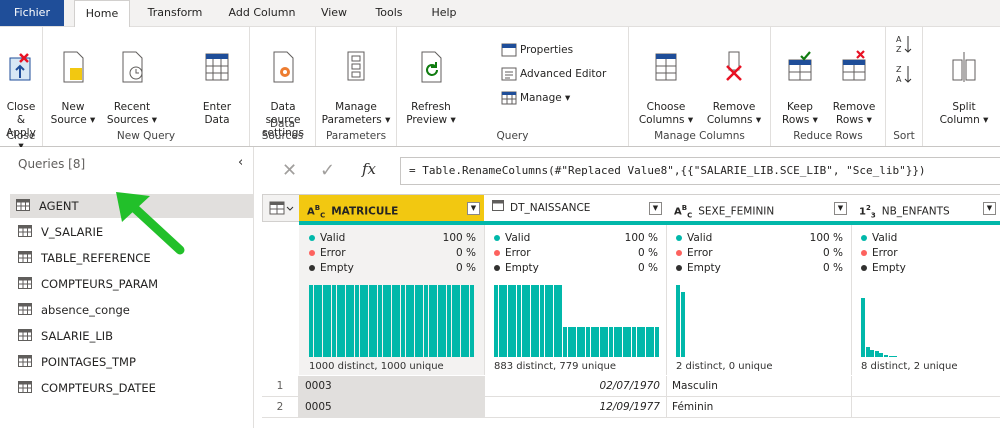 The image size is (1000, 428). I want to click on cancel-icon: ✕, so click(289, 170).